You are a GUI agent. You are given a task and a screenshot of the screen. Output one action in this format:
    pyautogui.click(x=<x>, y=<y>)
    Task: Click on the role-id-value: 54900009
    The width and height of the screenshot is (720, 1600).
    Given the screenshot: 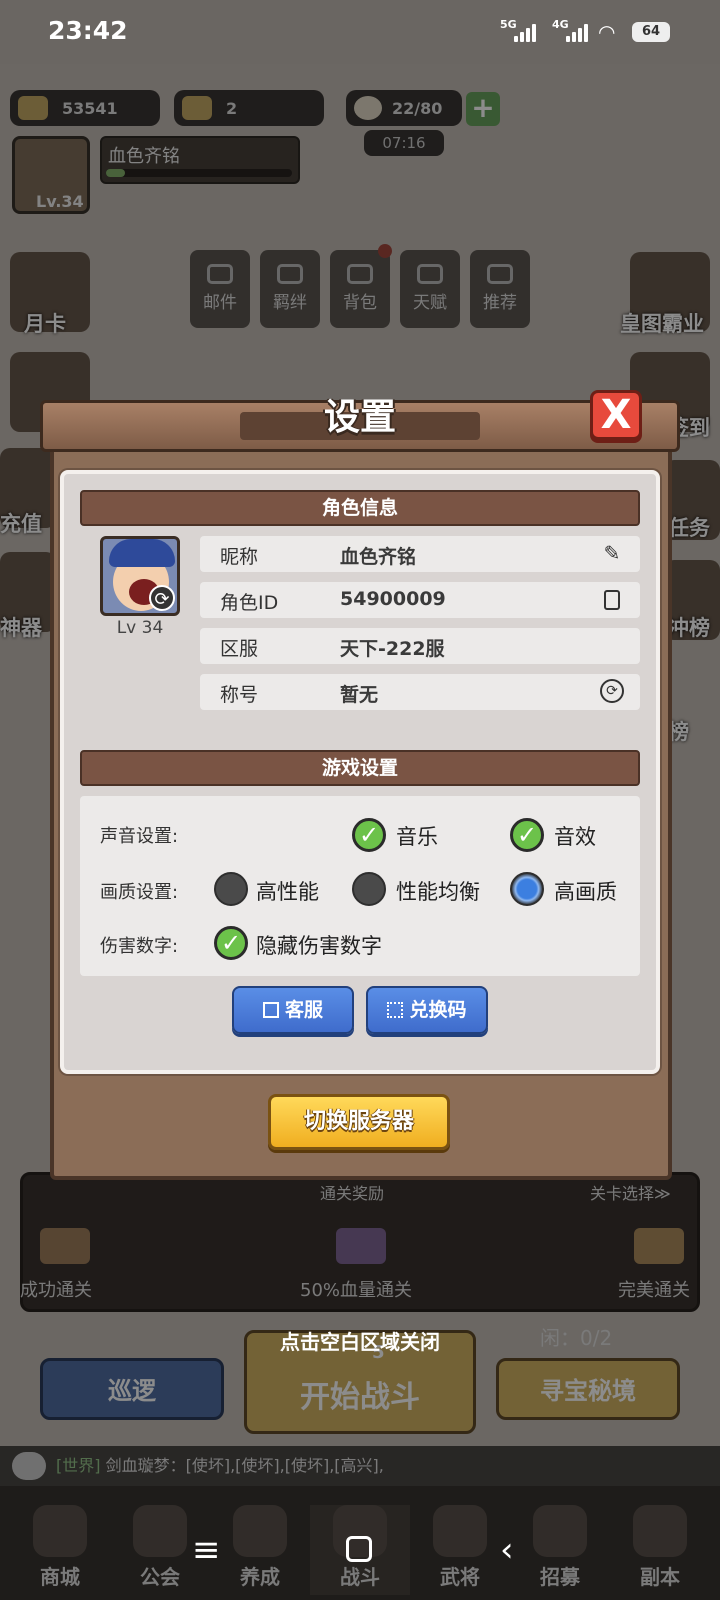 What is the action you would take?
    pyautogui.click(x=393, y=599)
    